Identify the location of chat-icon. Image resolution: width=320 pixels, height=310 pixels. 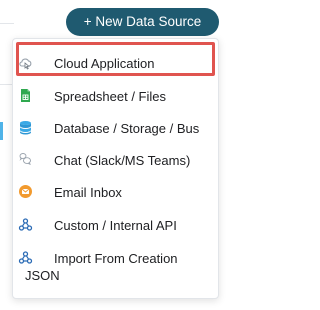
(25, 159).